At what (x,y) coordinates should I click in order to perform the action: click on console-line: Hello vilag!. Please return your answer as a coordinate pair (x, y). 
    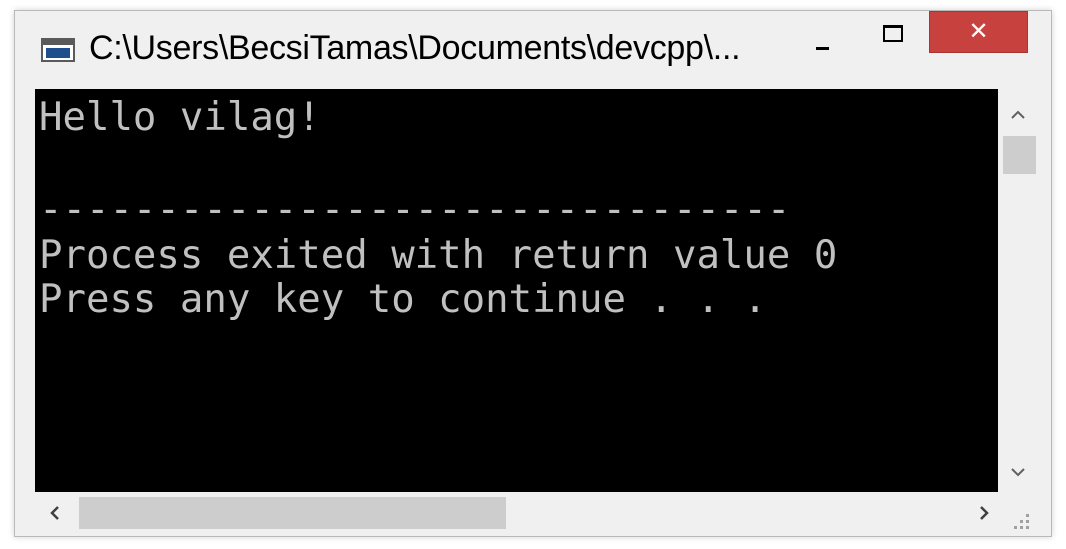
    Looking at the image, I should click on (180, 117).